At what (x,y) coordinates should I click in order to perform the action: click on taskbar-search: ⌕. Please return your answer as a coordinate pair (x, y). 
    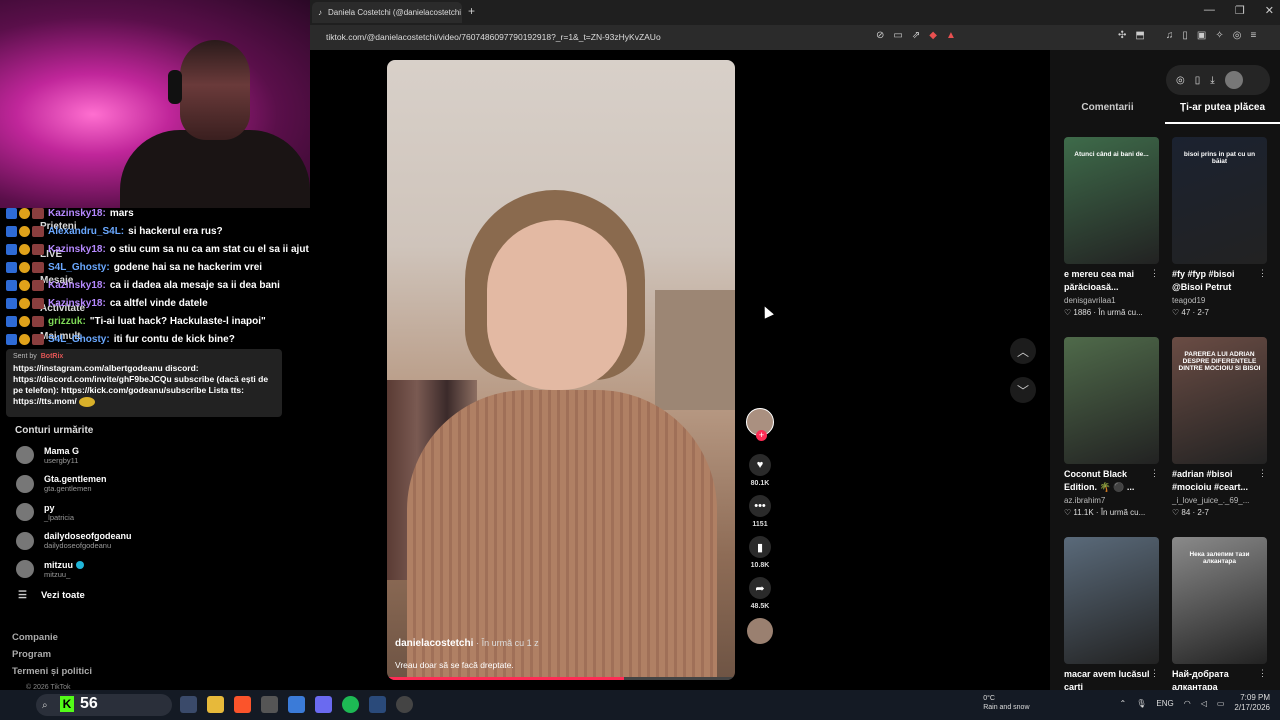
    Looking at the image, I should click on (104, 705).